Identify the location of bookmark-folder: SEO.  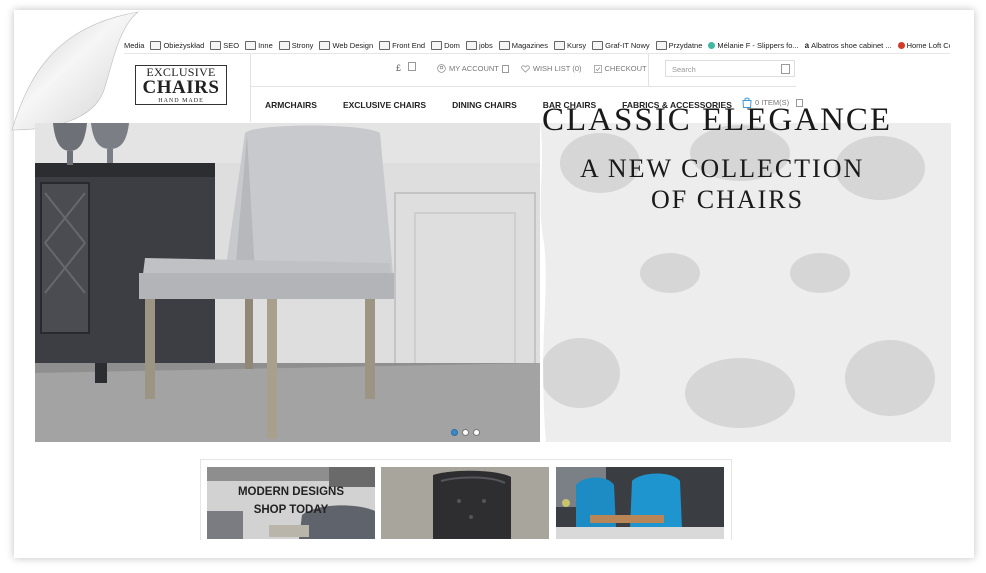
(225, 45).